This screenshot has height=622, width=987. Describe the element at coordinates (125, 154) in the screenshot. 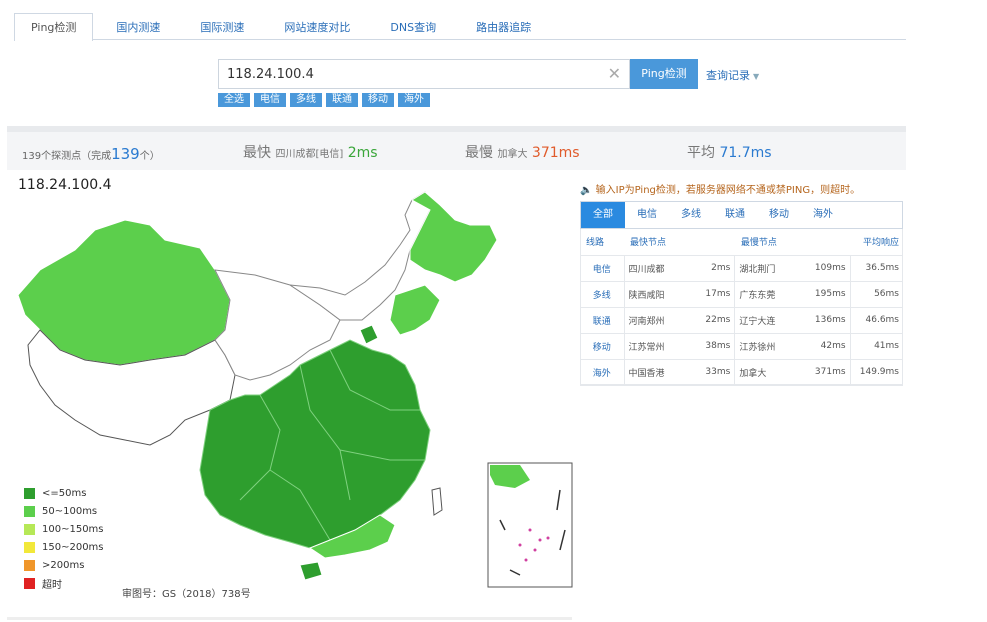

I see `node-count-done: 139` at that location.